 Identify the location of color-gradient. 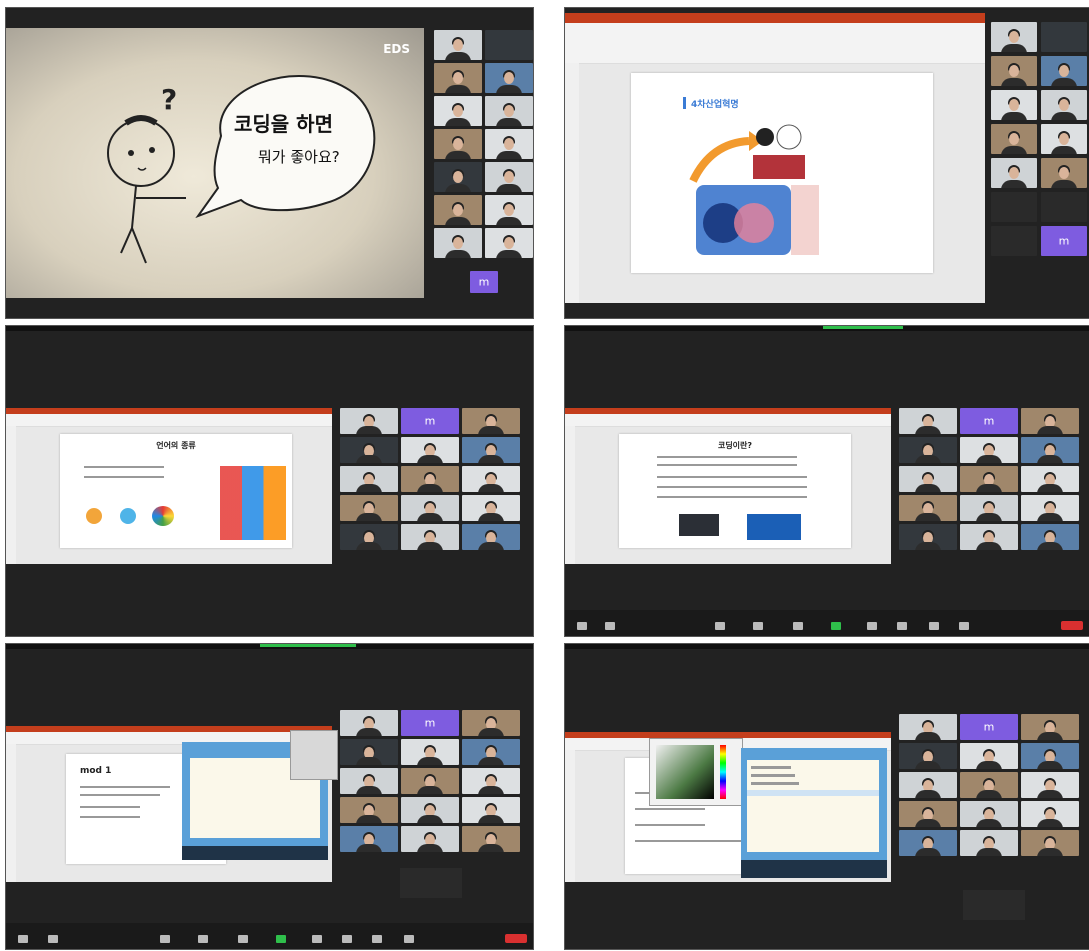
(685, 772).